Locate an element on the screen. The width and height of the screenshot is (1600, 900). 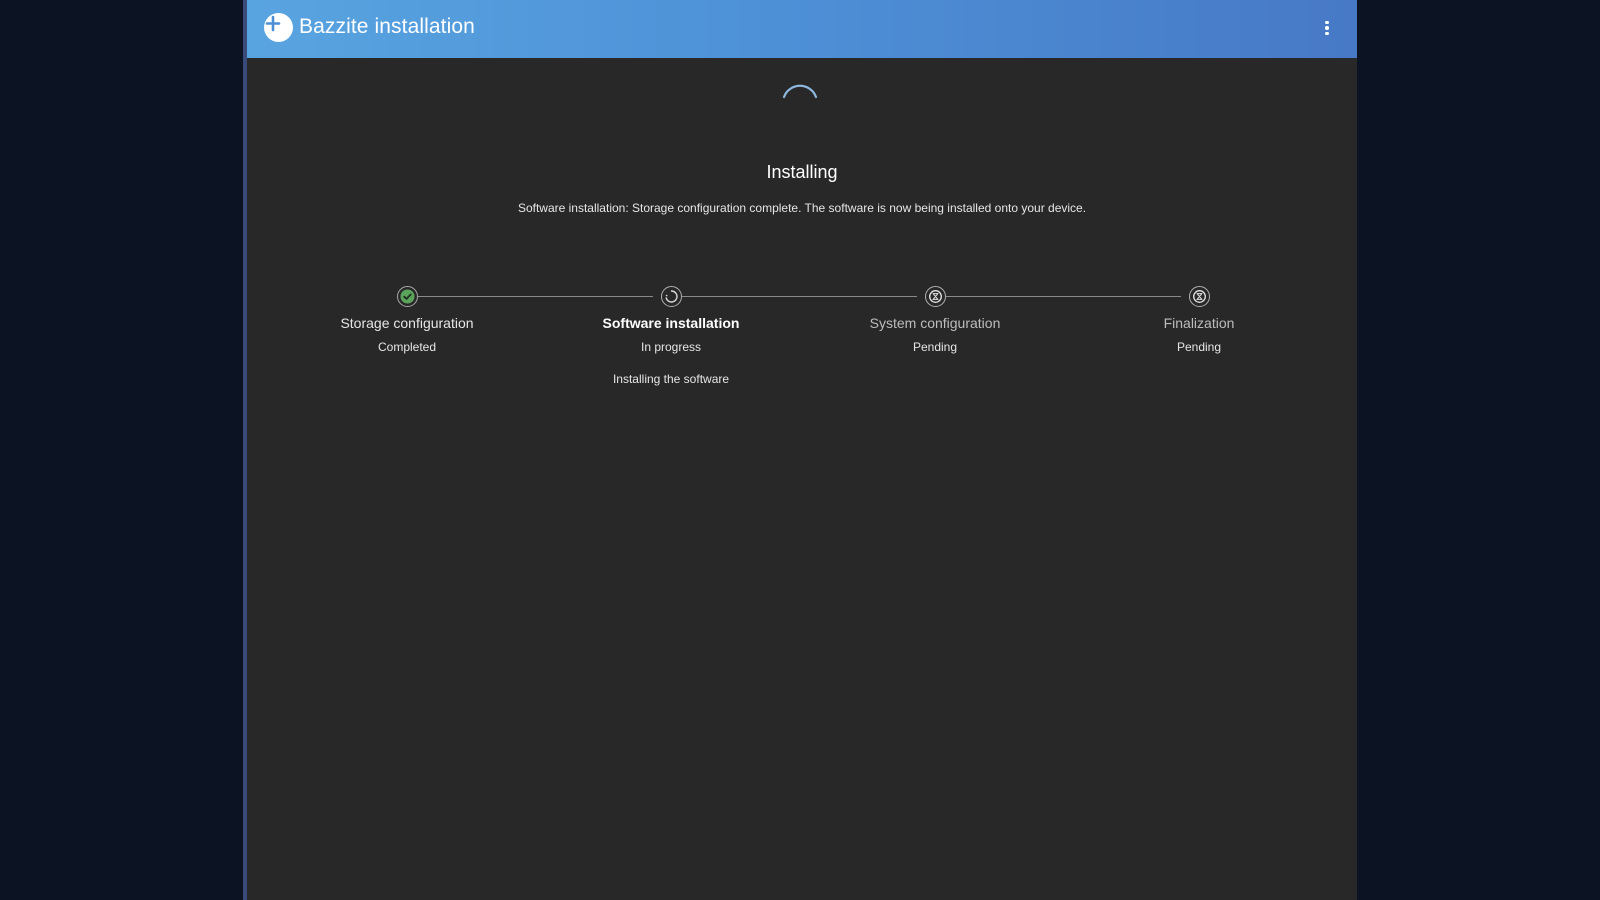
check-circle-icon is located at coordinates (407, 296).